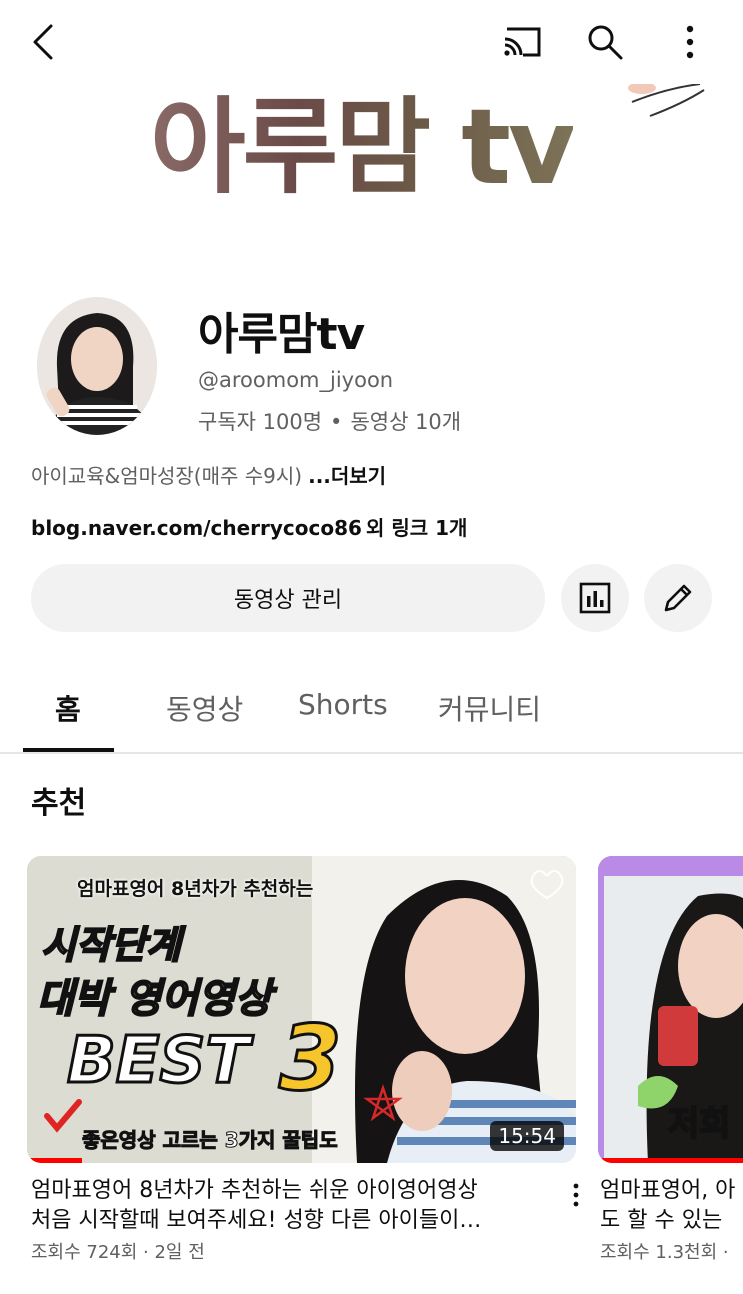  Describe the element at coordinates (311, 1059) in the screenshot. I see `thumb-number: 3` at that location.